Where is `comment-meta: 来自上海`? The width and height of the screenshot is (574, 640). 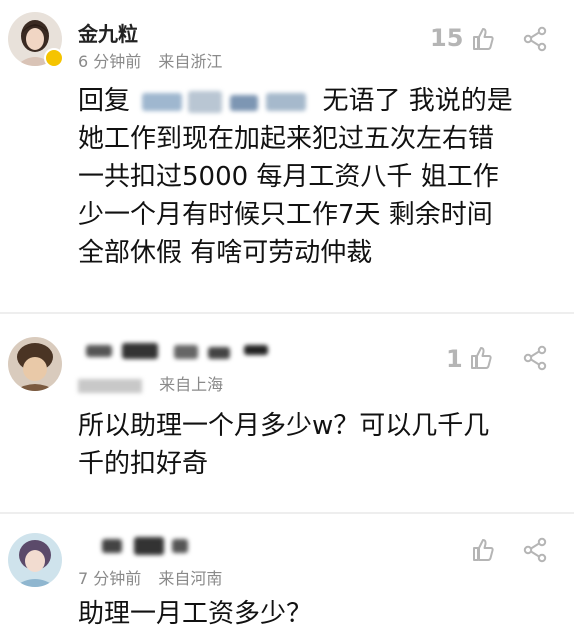 comment-meta: 来自上海 is located at coordinates (156, 383).